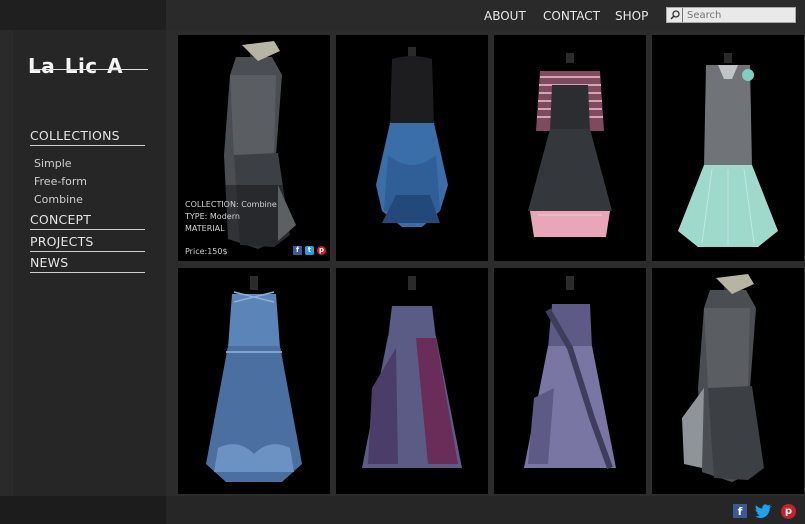  What do you see at coordinates (402, 510) in the screenshot?
I see `footer` at bounding box center [402, 510].